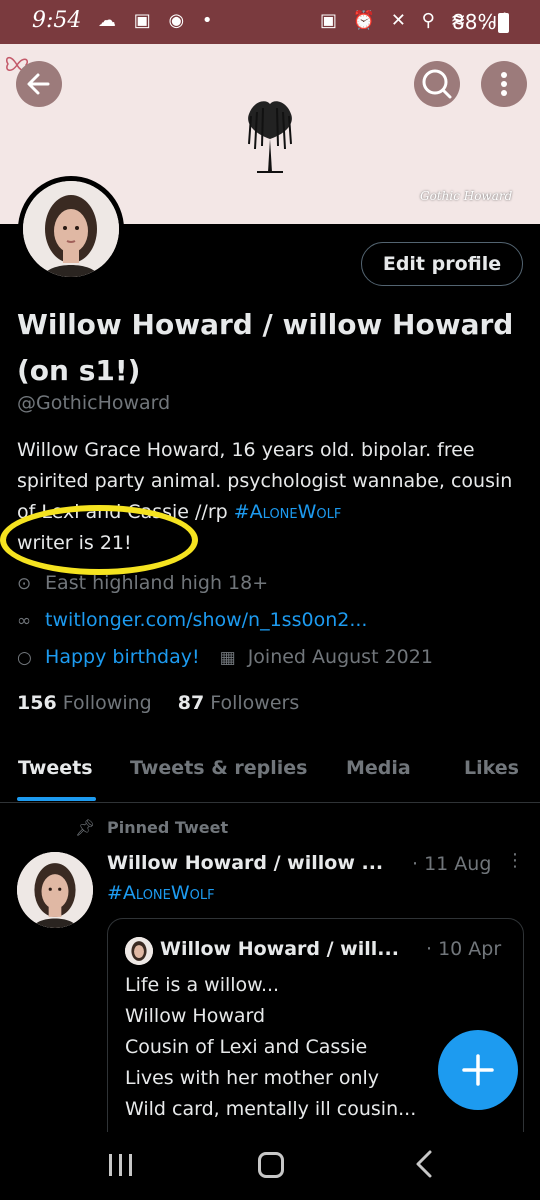 Image resolution: width=540 pixels, height=1200 pixels. I want to click on edit-profile-button: Edit profile, so click(442, 264).